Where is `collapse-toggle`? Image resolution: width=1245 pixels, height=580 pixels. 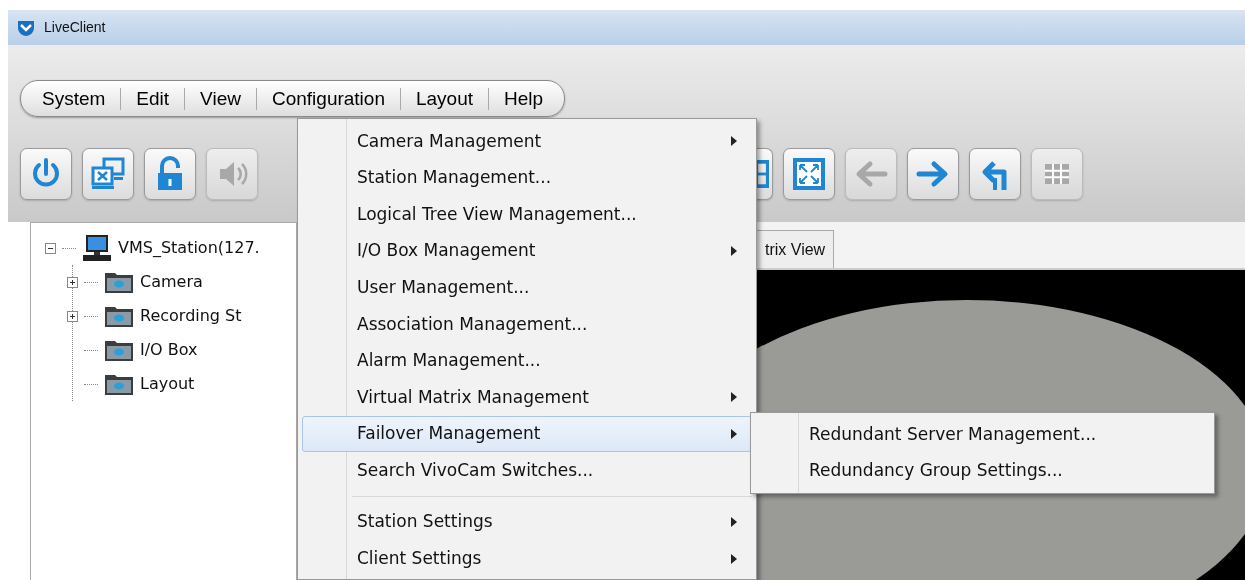 collapse-toggle is located at coordinates (50, 248).